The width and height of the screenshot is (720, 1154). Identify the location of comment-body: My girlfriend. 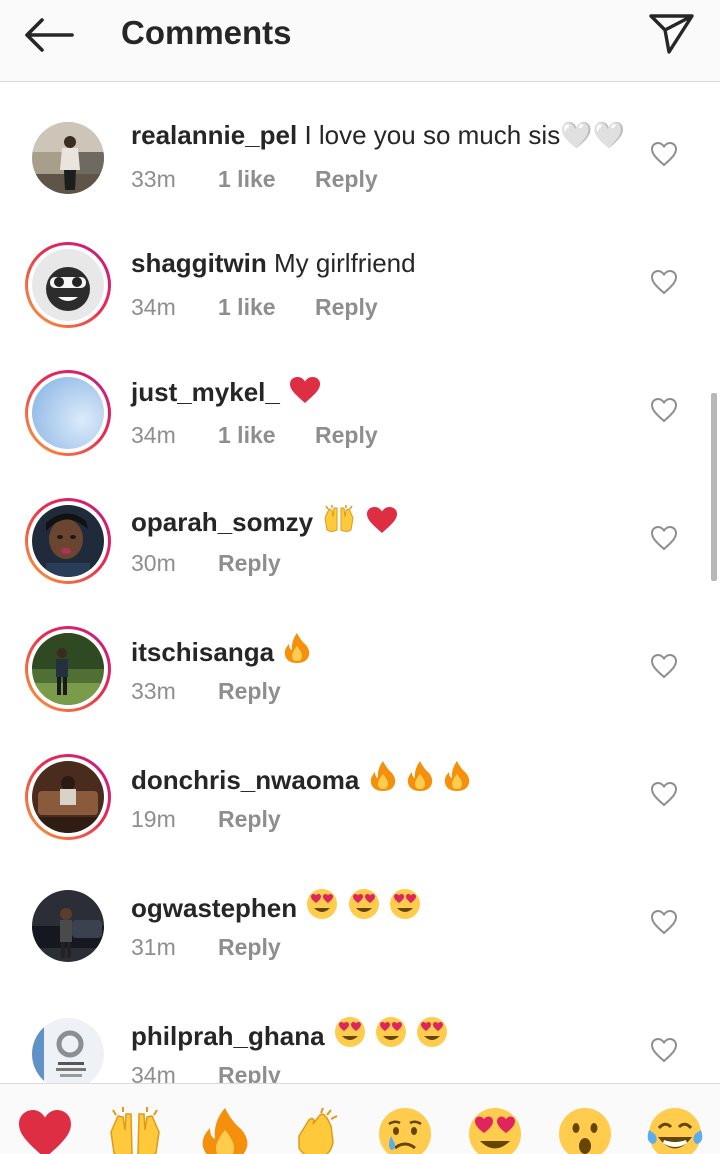
(345, 263).